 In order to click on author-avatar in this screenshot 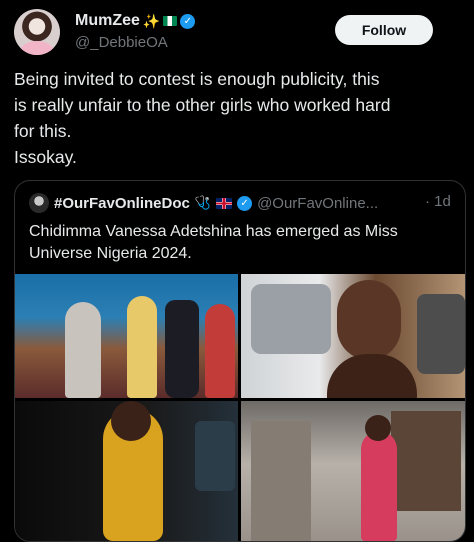, I will do `click(37, 32)`.